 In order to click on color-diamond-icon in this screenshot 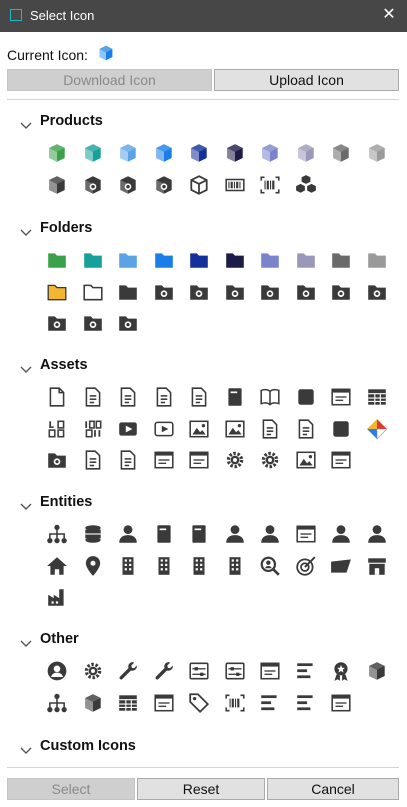, I will do `click(377, 429)`.